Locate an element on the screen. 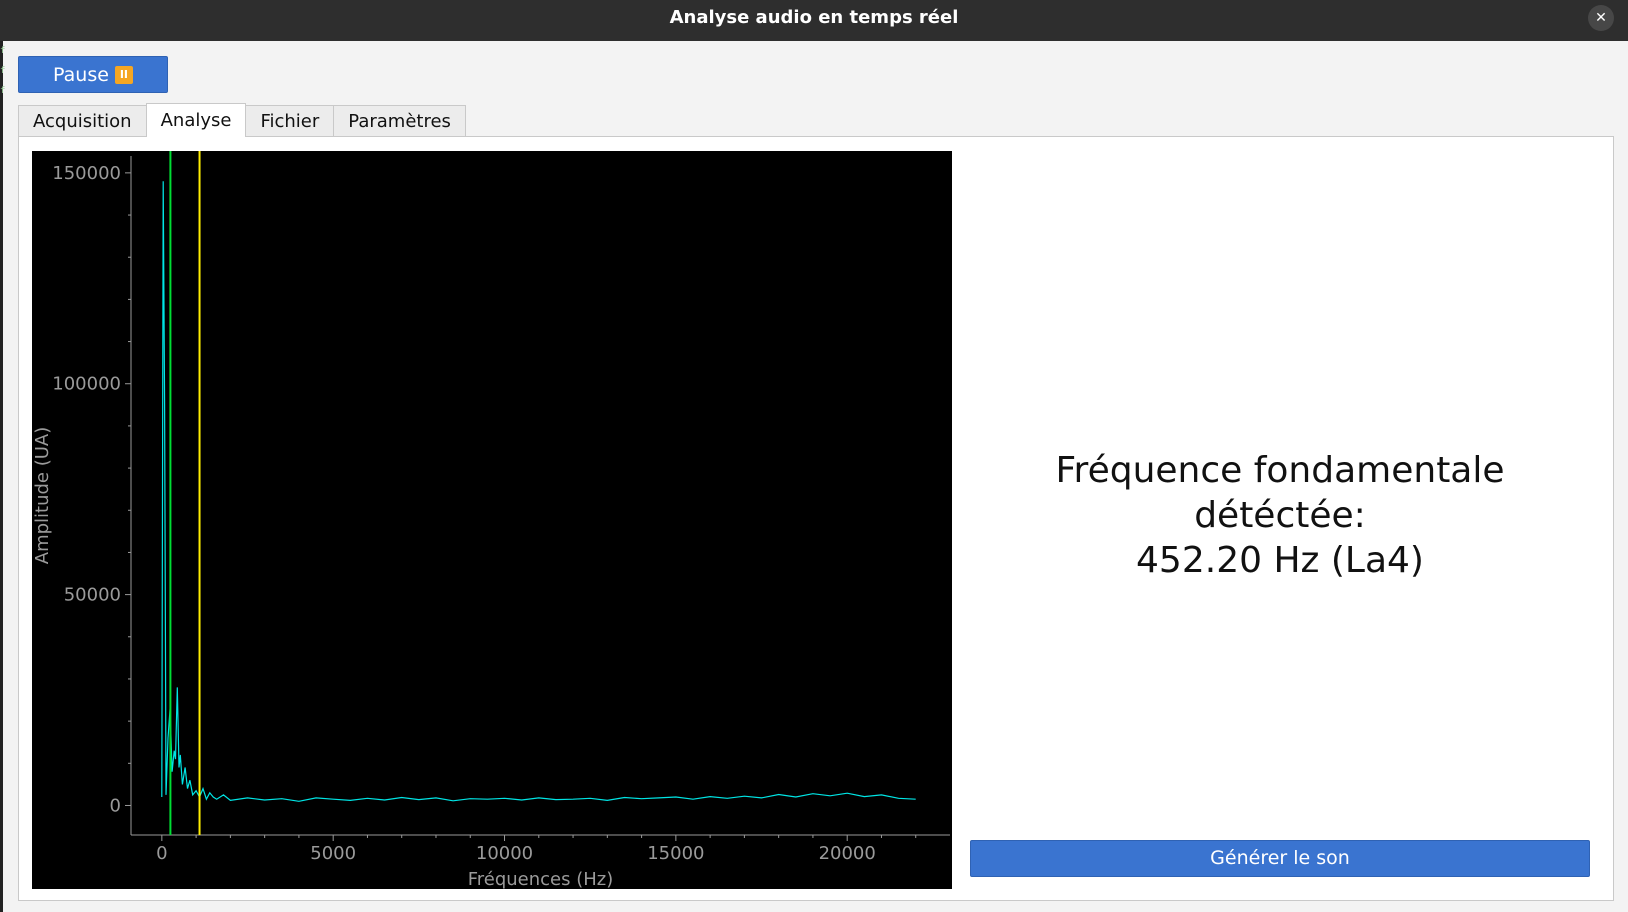  x-tick-label: 15000 is located at coordinates (675, 853).